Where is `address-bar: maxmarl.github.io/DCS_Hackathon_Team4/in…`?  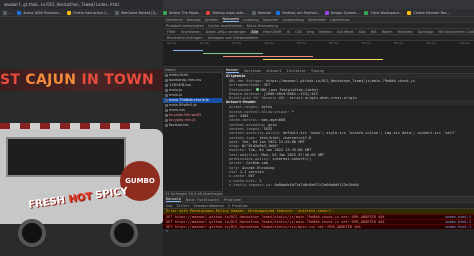 address-bar: maxmarl.github.io/DCS_Hackathon_Team4/in… is located at coordinates (81, 4).